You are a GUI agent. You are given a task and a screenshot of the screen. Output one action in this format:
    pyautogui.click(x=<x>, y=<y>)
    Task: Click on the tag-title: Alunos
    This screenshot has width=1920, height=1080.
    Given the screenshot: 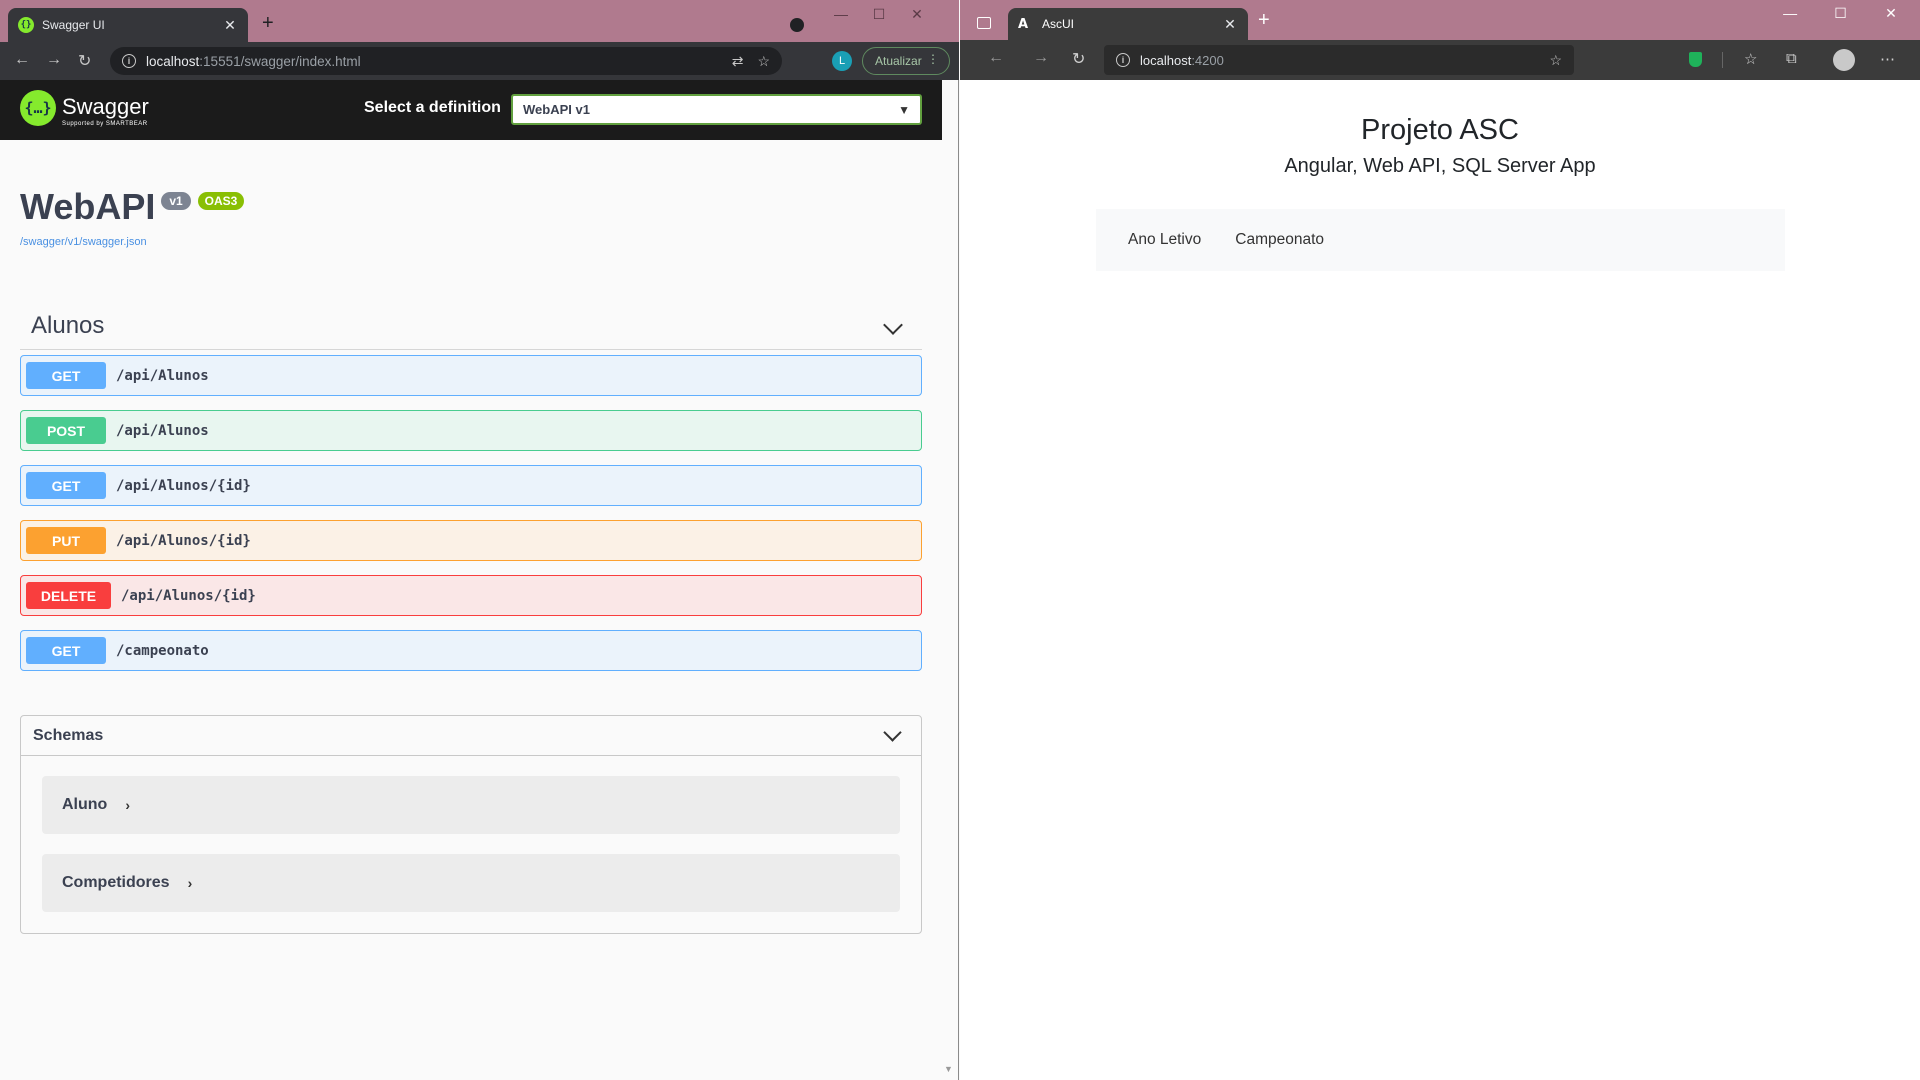 What is the action you would take?
    pyautogui.click(x=68, y=325)
    